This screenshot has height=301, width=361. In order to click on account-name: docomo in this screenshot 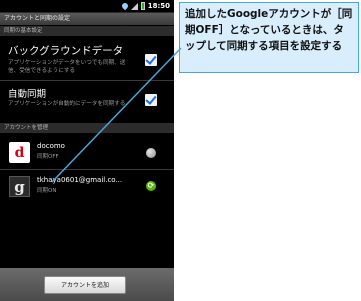, I will do `click(51, 146)`.